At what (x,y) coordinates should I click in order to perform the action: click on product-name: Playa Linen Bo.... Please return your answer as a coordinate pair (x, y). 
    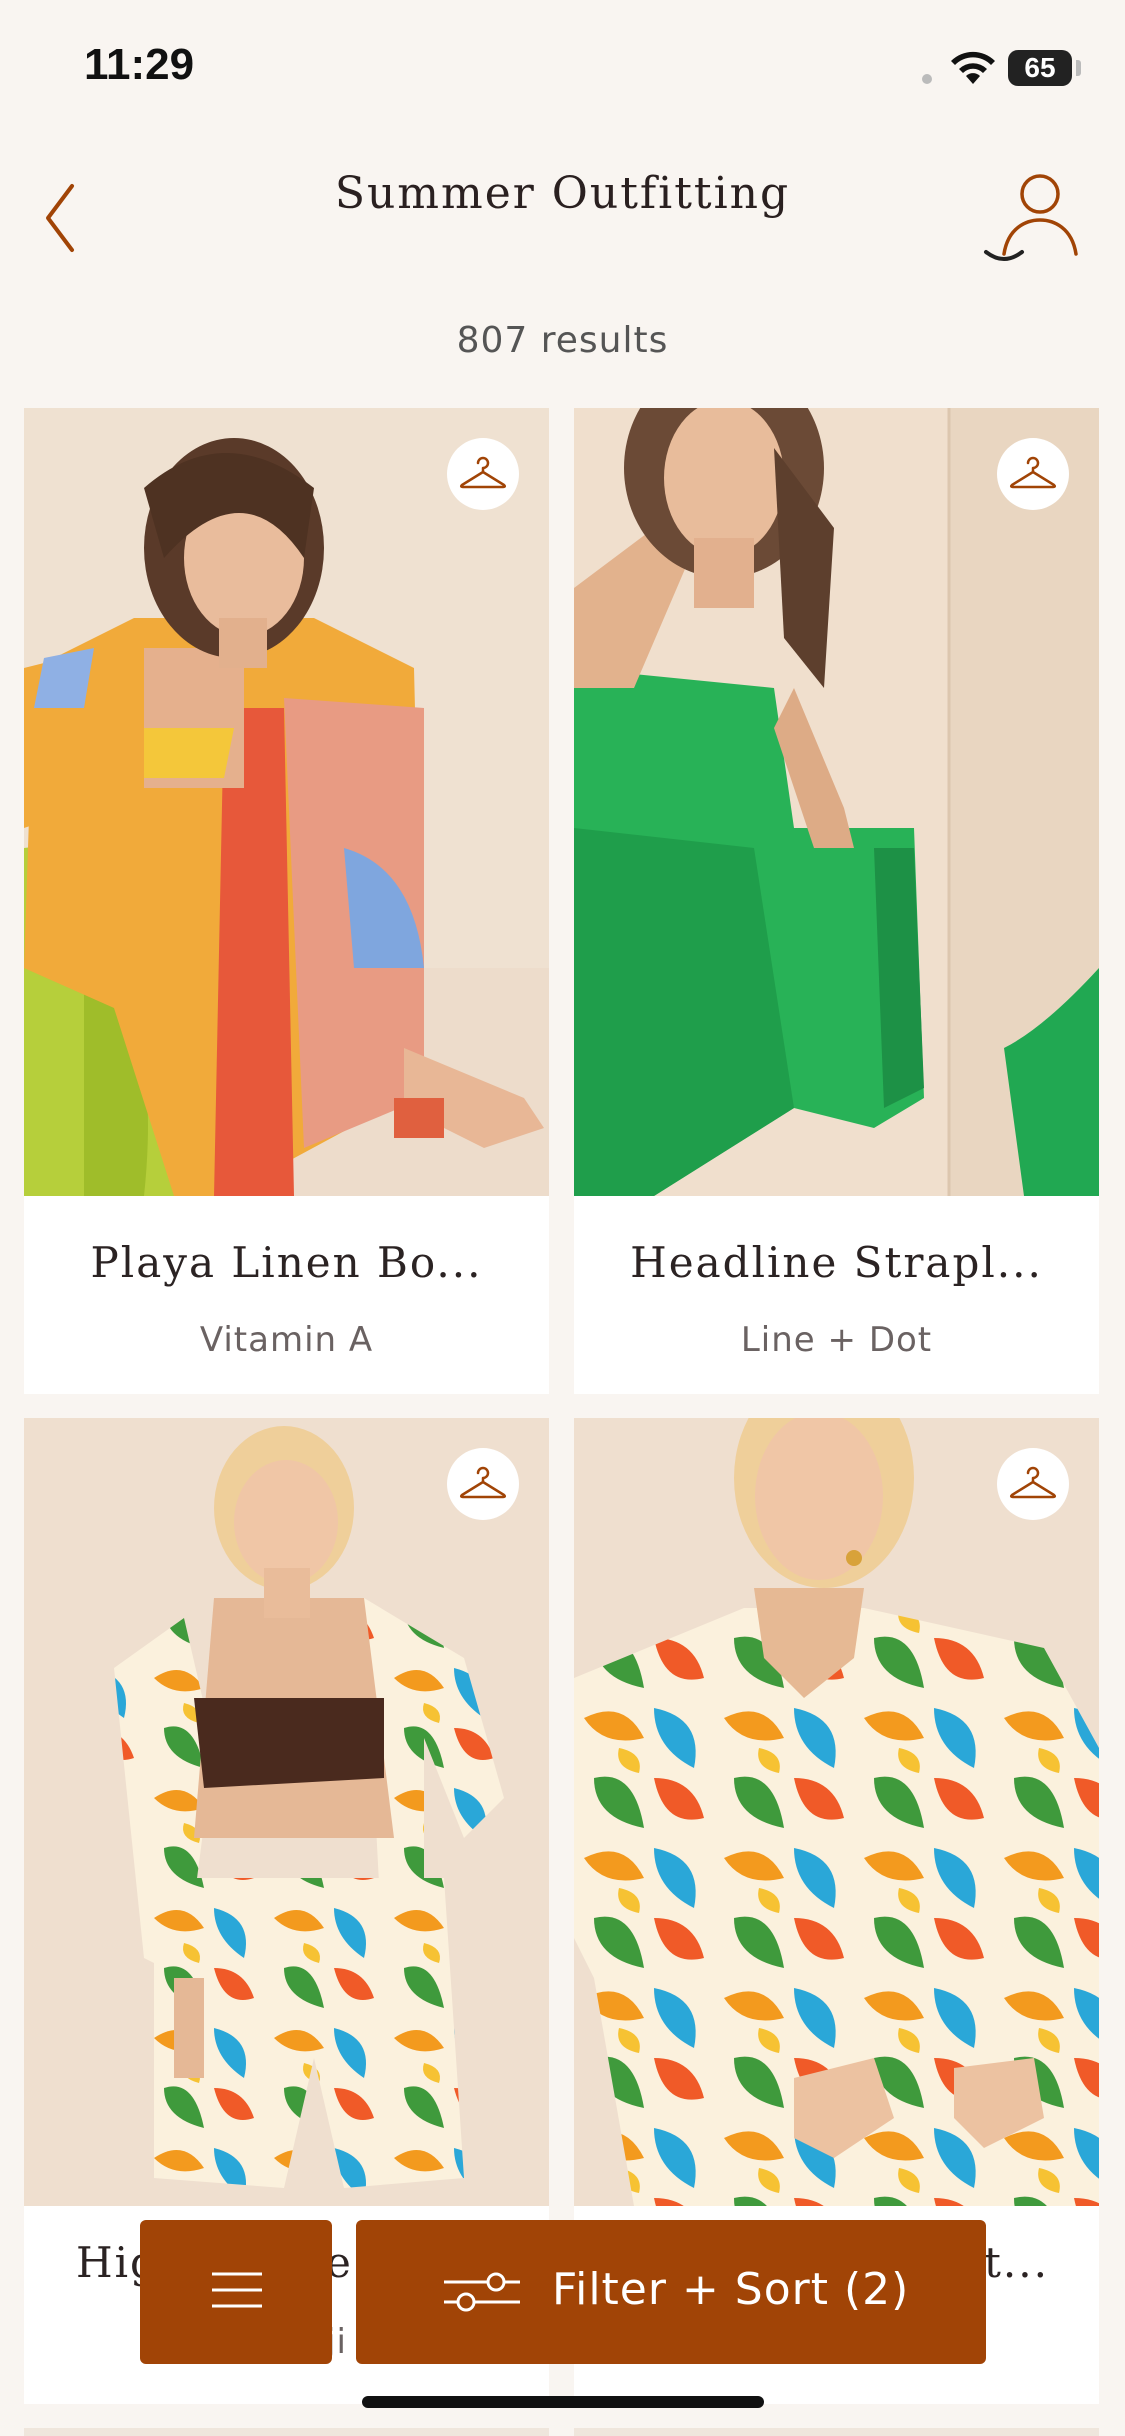
    Looking at the image, I should click on (286, 1262).